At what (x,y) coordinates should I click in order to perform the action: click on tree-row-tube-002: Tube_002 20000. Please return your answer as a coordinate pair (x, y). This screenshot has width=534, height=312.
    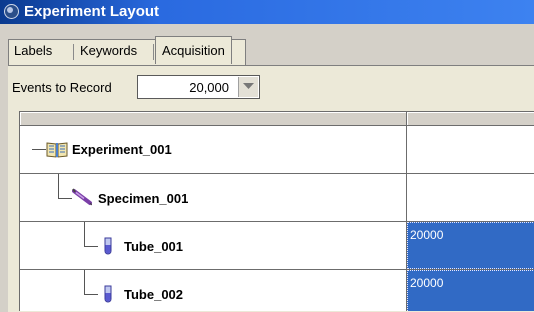
    Looking at the image, I should click on (277, 290).